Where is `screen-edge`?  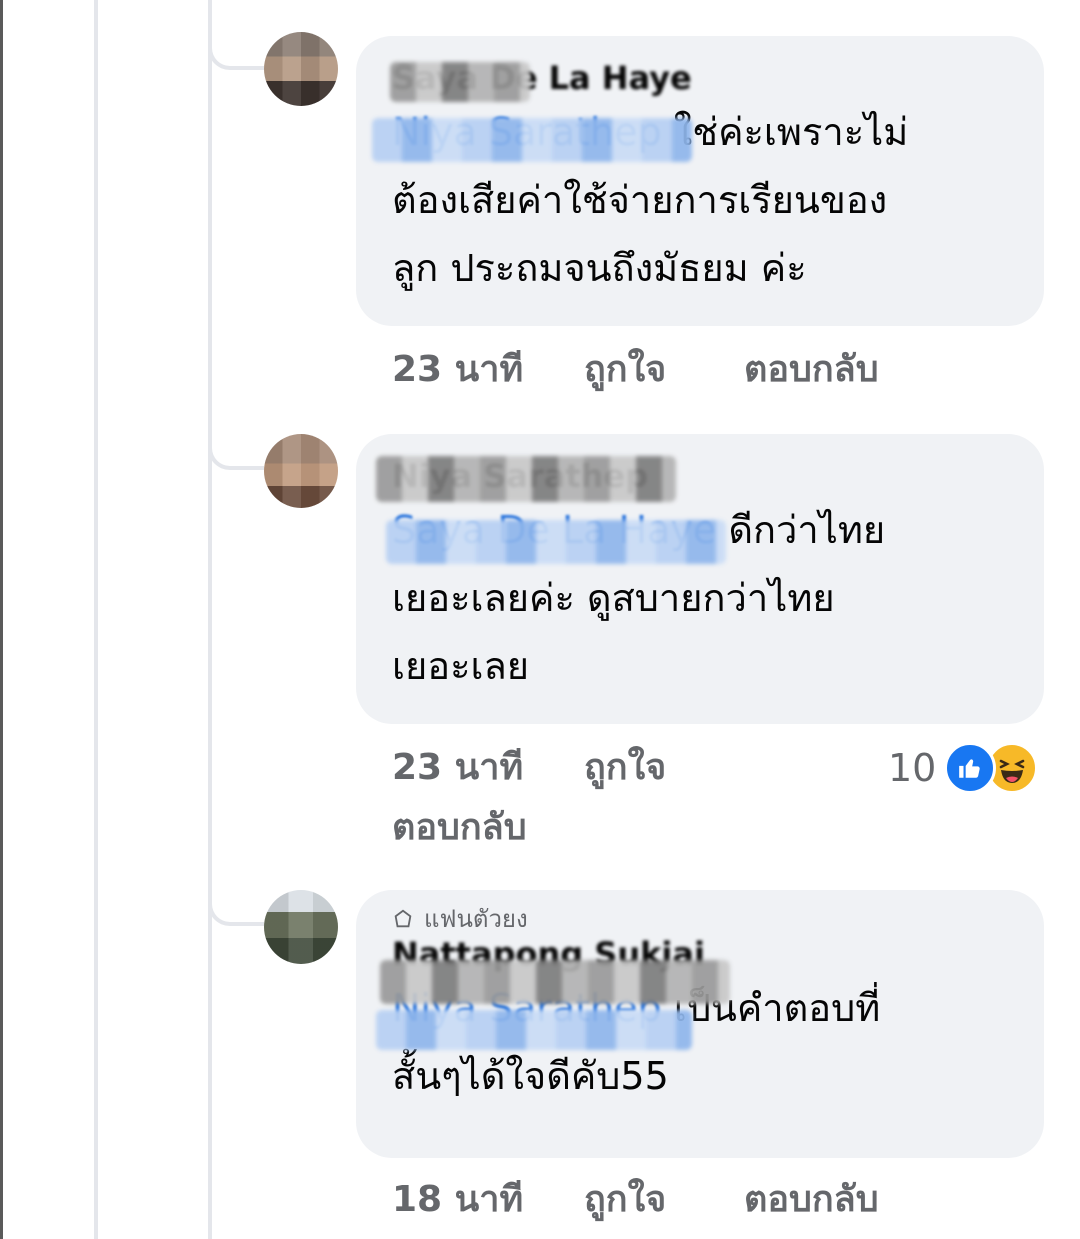 screen-edge is located at coordinates (1, 619).